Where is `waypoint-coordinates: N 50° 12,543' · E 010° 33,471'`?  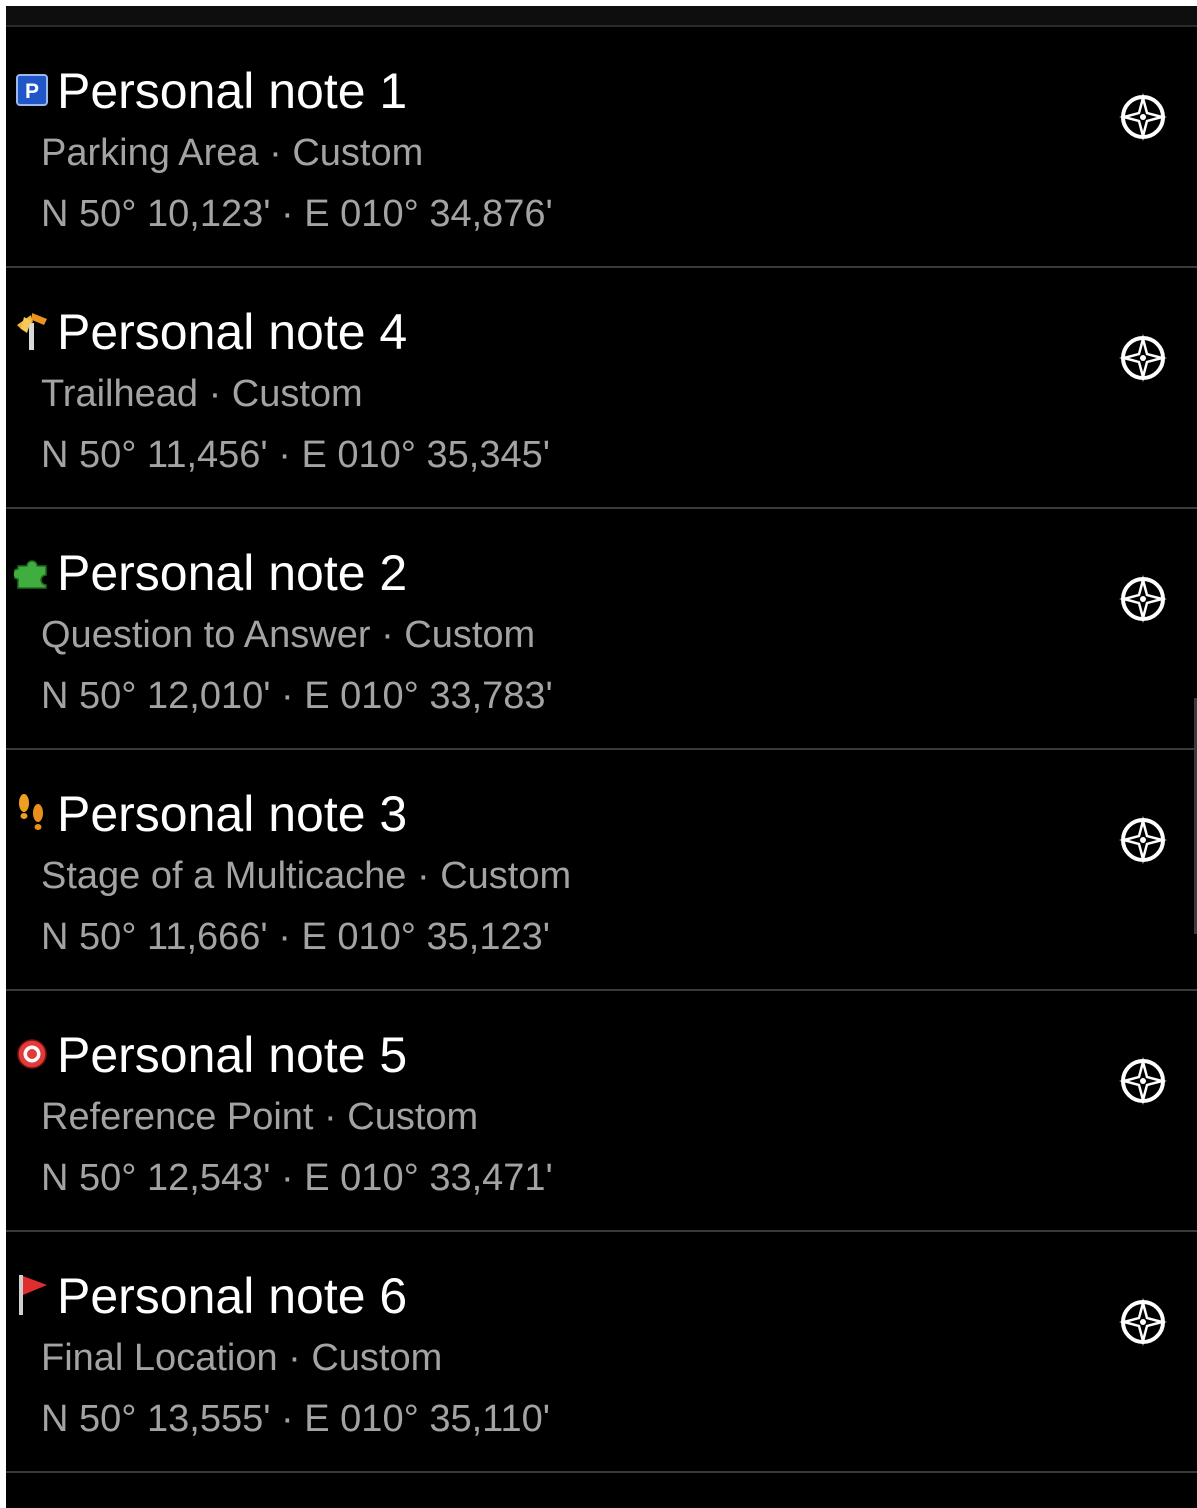
waypoint-coordinates: N 50° 12,543' · E 010° 33,471' is located at coordinates (297, 1178).